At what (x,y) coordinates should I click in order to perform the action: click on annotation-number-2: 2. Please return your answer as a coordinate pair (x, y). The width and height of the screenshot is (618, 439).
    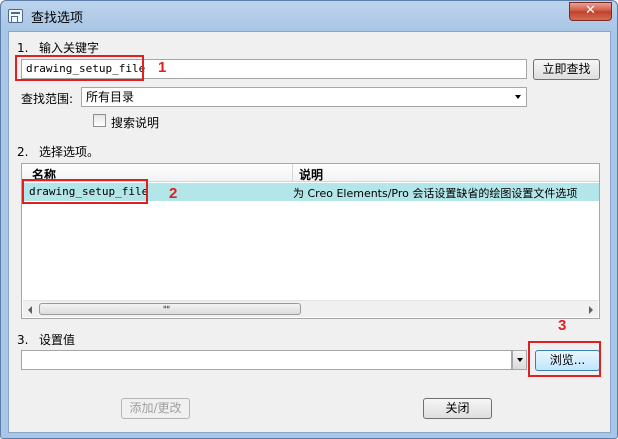
    Looking at the image, I should click on (173, 193).